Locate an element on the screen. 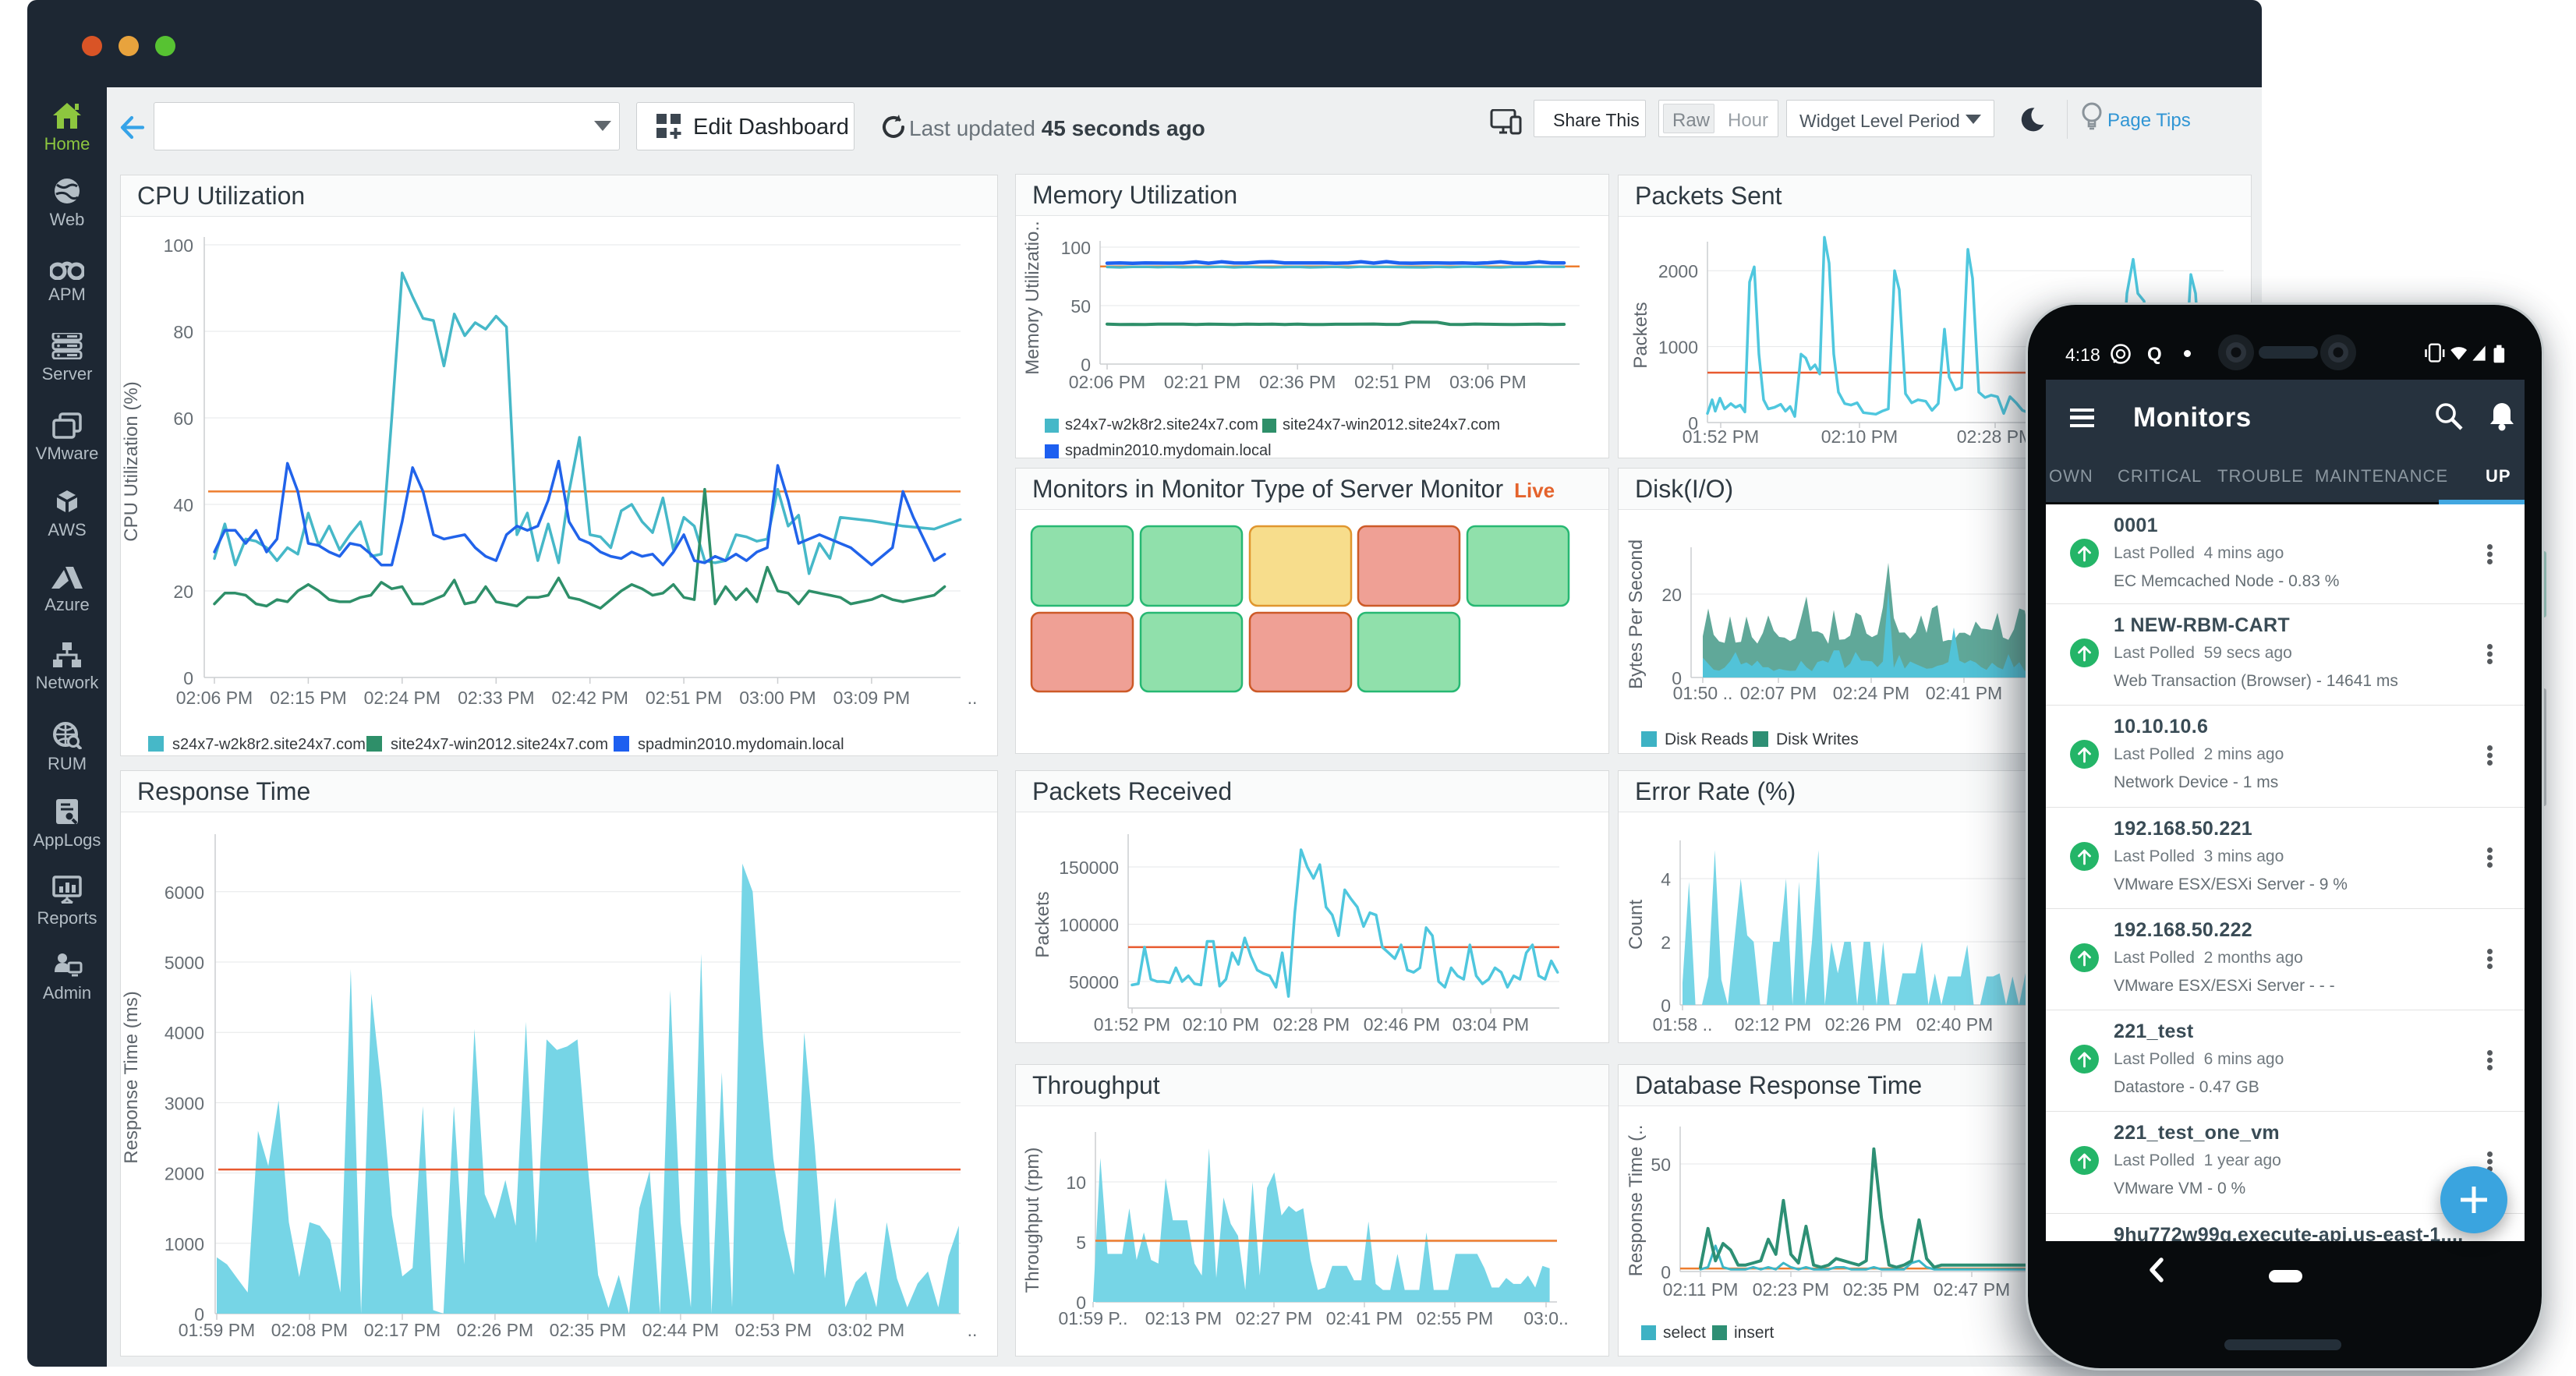 The width and height of the screenshot is (2576, 1376). svg-text: Throughput (rpm) is located at coordinates (1032, 1220).